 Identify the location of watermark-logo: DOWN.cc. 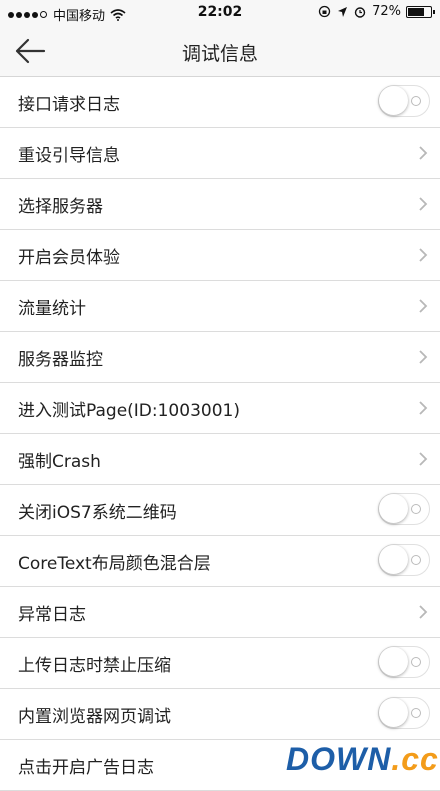
(362, 759).